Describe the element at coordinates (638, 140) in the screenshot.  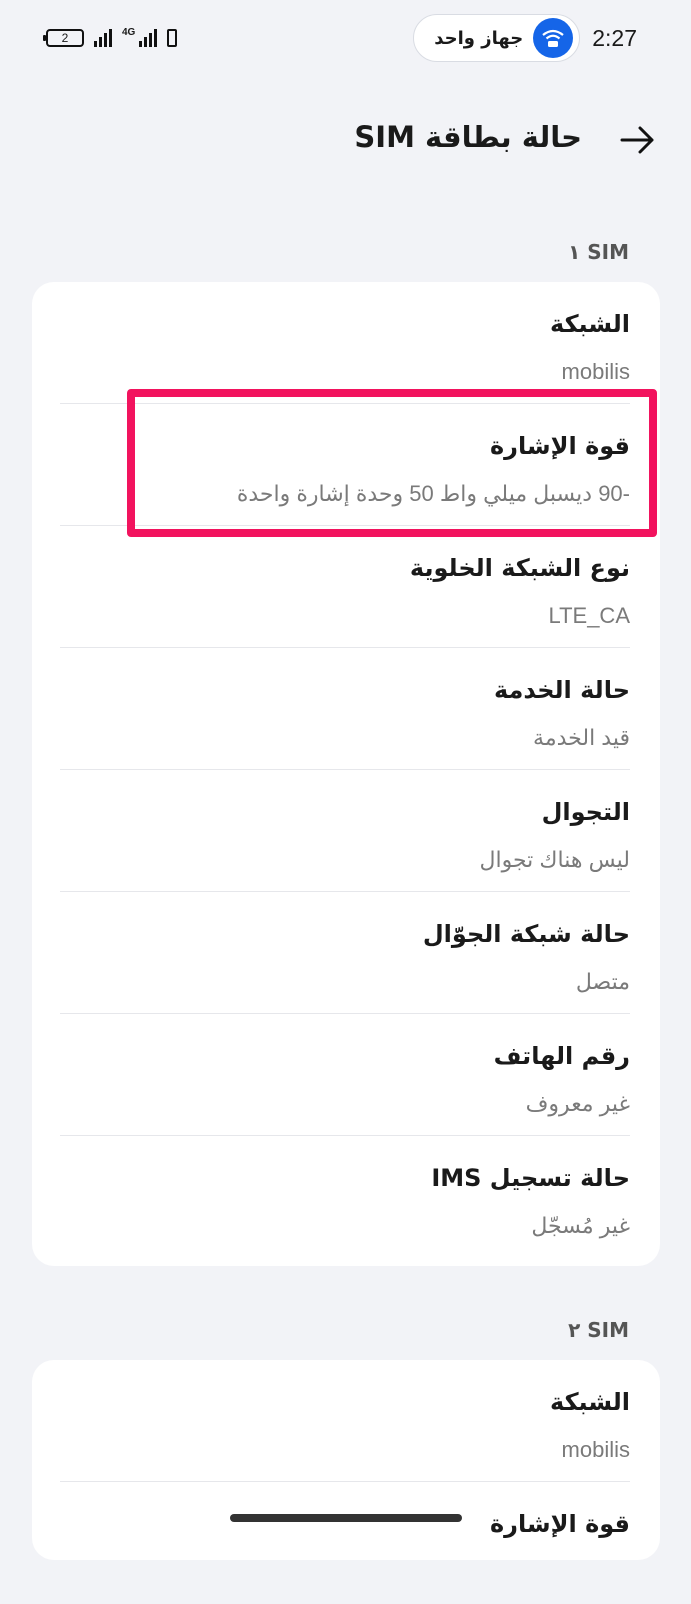
I see `arrow-right-icon` at that location.